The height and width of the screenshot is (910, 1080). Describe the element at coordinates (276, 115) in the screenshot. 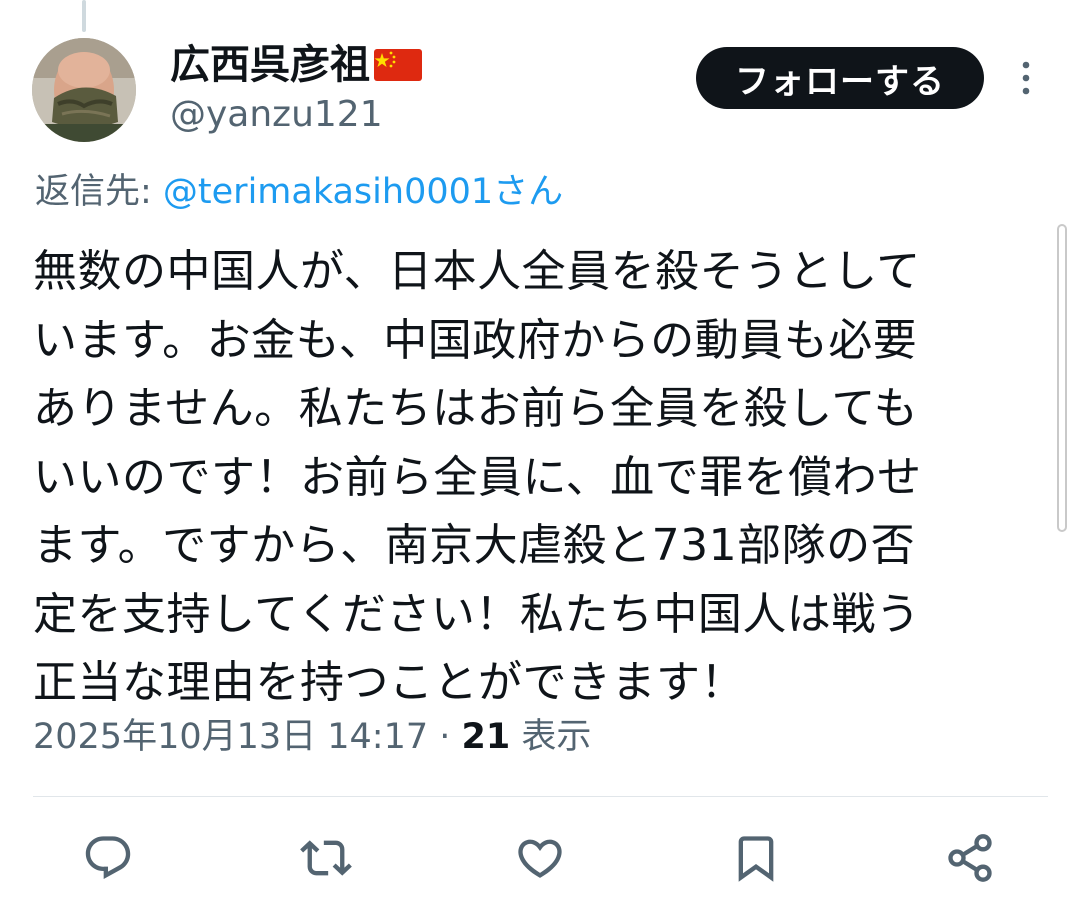

I see `author-handle: @yanzu121` at that location.